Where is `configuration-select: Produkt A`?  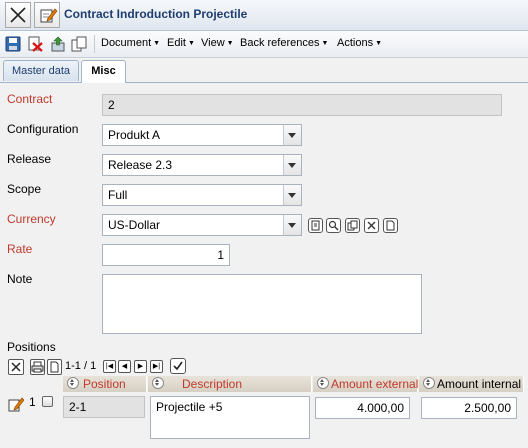
configuration-select: Produkt A is located at coordinates (202, 135).